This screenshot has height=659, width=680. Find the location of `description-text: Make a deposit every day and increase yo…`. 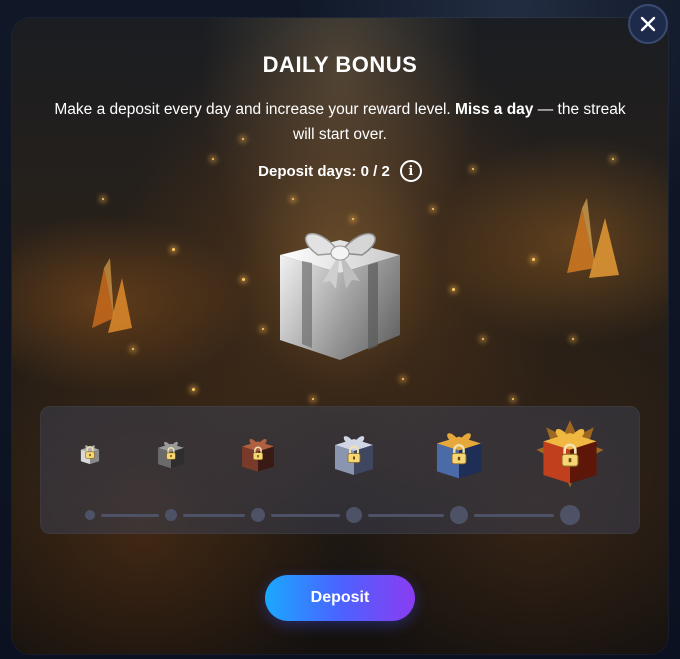

description-text: Make a deposit every day and increase yo… is located at coordinates (255, 109).